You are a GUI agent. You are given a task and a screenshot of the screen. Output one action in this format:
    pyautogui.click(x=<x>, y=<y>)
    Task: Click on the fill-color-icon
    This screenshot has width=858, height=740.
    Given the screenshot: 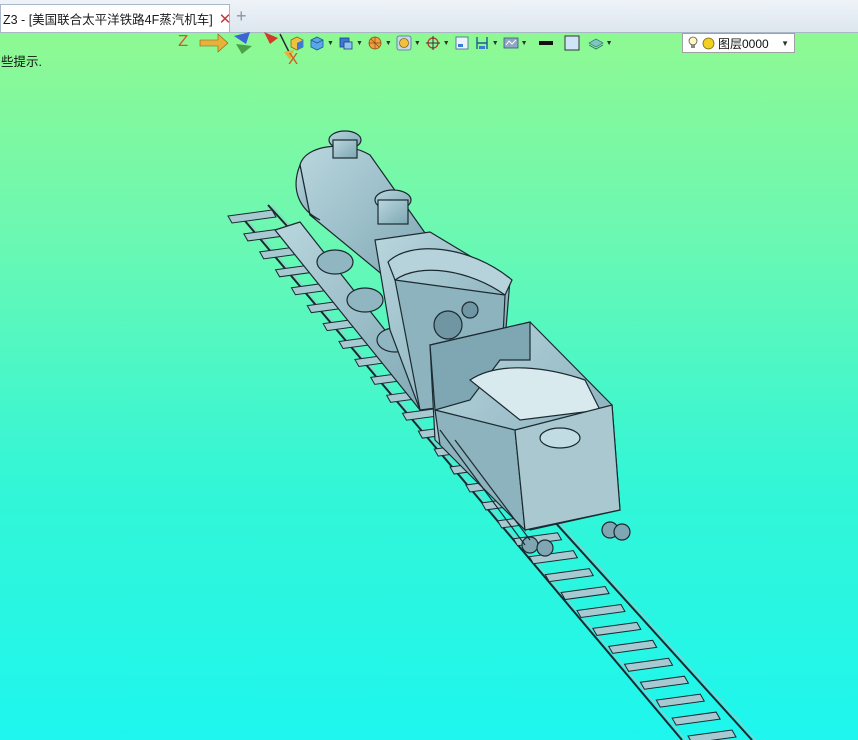 What is the action you would take?
    pyautogui.click(x=572, y=43)
    